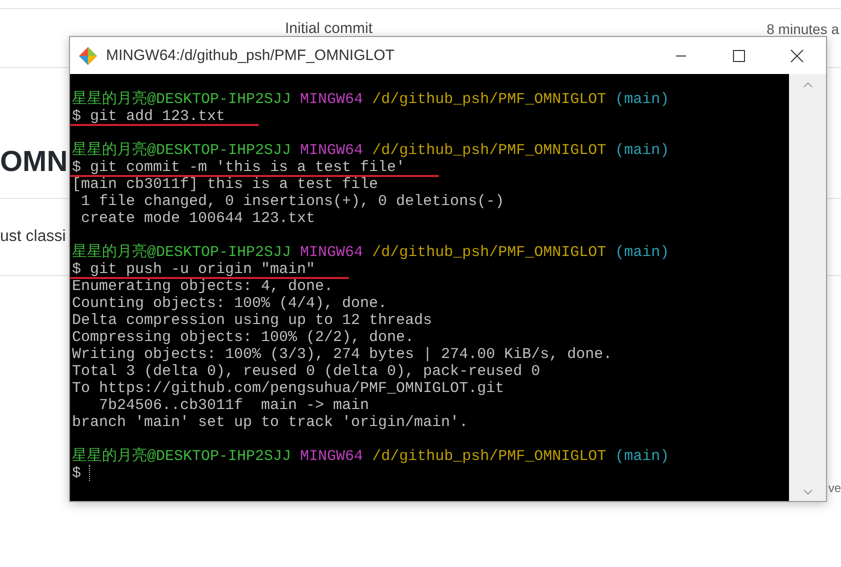 The width and height of the screenshot is (841, 567). What do you see at coordinates (292, 201) in the screenshot?
I see `output-text: 1 file changed, 0 insertions(+), 0 deletions(-)` at bounding box center [292, 201].